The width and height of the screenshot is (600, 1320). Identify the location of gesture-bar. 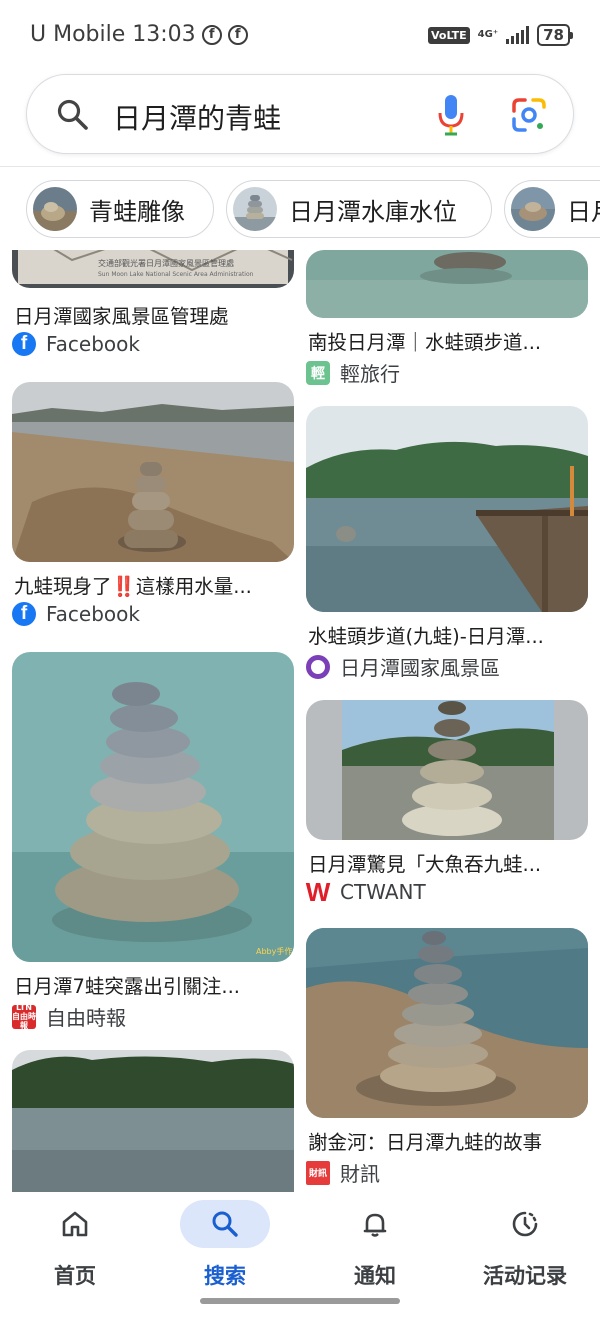
(300, 1301).